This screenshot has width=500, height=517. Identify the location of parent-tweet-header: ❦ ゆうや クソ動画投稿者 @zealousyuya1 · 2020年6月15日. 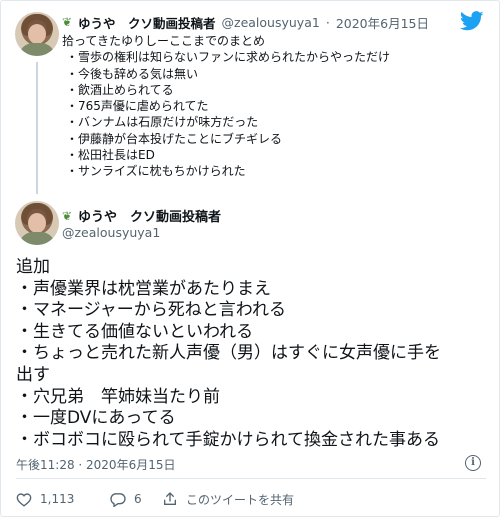
(272, 22).